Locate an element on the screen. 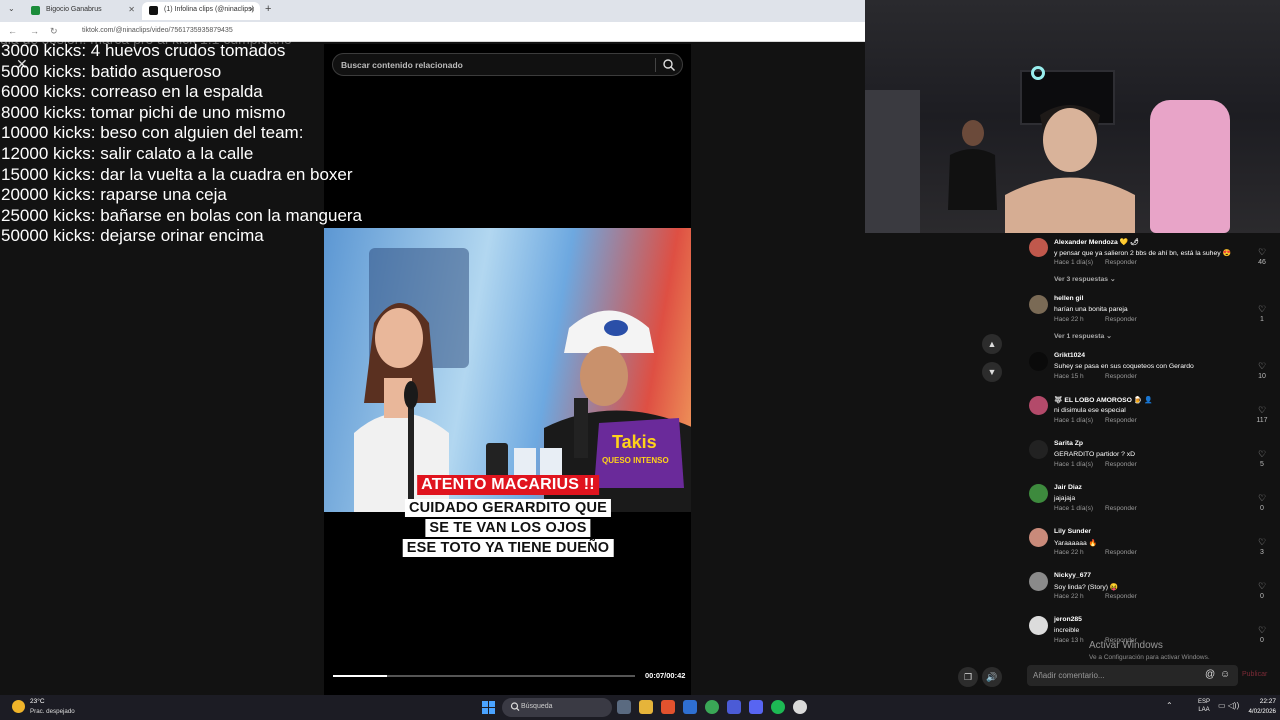 This screenshot has width=1280, height=720. next-video-chevron-down-icon: ▼ is located at coordinates (992, 372).